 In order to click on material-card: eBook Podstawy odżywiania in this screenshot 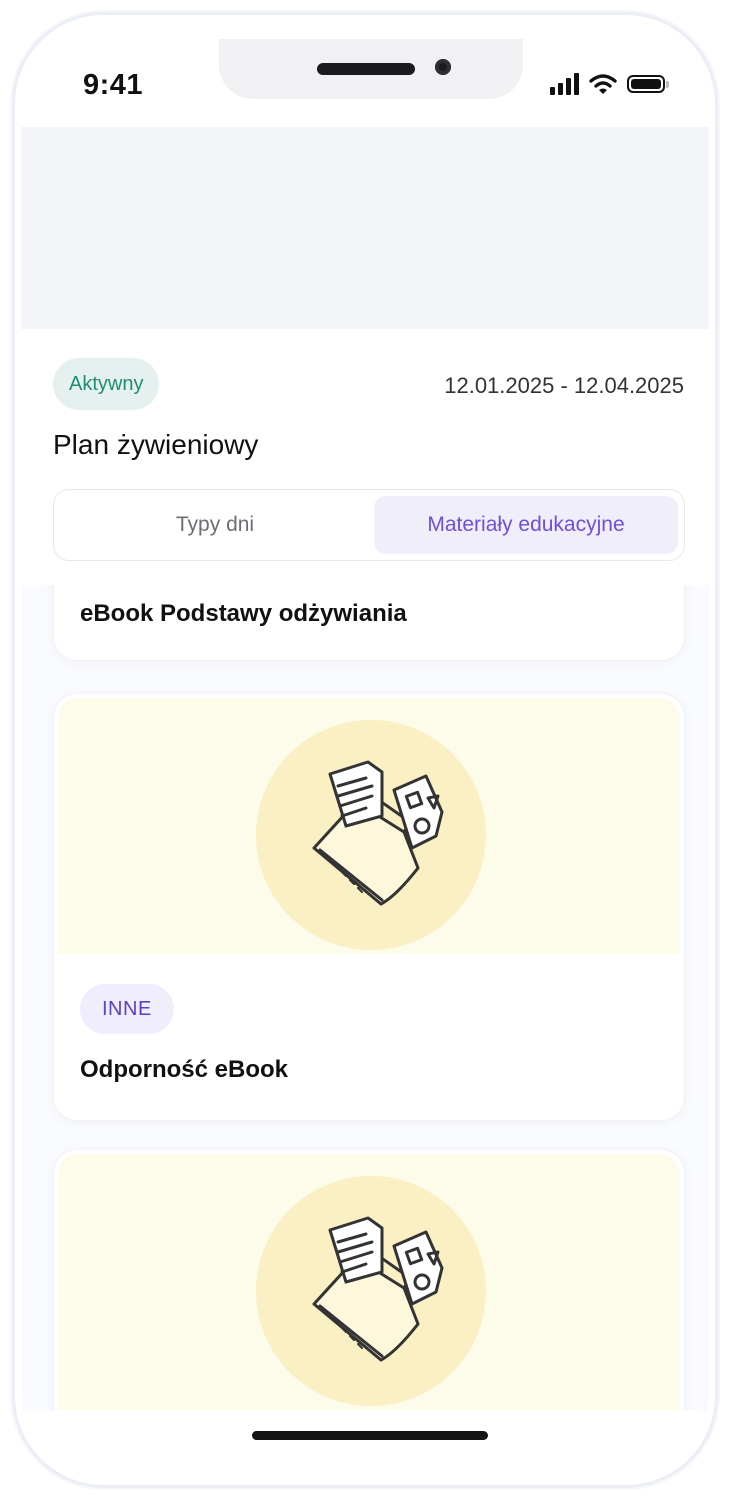, I will do `click(369, 623)`.